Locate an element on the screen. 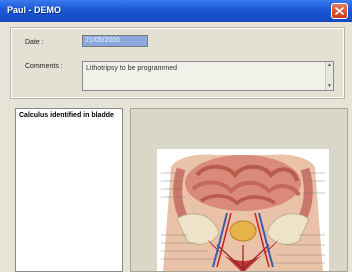  list-item: Calculus identified in bladde is located at coordinates (66, 115).